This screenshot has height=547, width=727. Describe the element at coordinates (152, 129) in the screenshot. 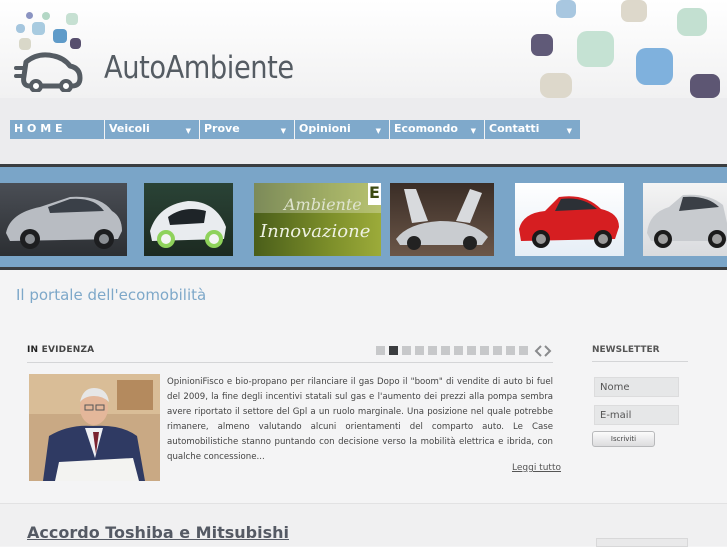

I see `nav-item-veicoli: Veicoli ▼` at that location.